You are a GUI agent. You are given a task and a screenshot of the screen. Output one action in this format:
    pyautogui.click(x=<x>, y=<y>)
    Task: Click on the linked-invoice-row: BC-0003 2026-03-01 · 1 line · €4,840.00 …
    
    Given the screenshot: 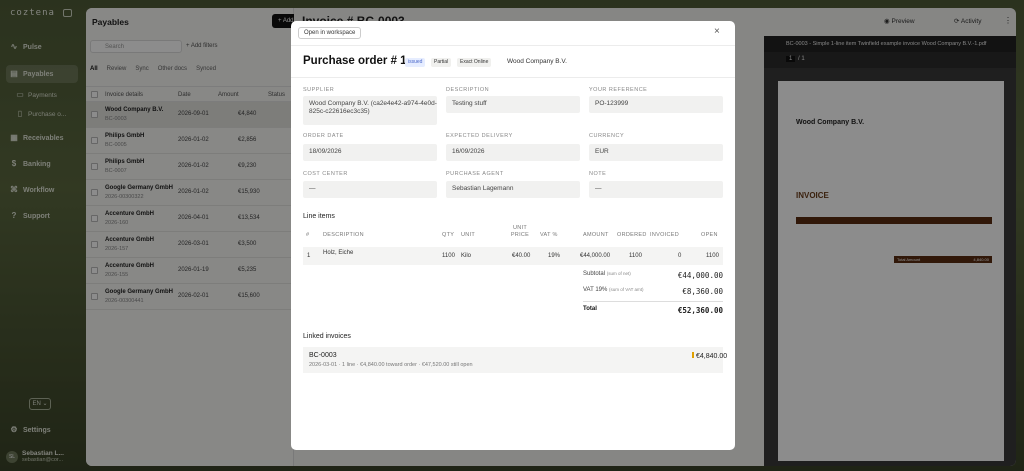 What is the action you would take?
    pyautogui.click(x=515, y=360)
    